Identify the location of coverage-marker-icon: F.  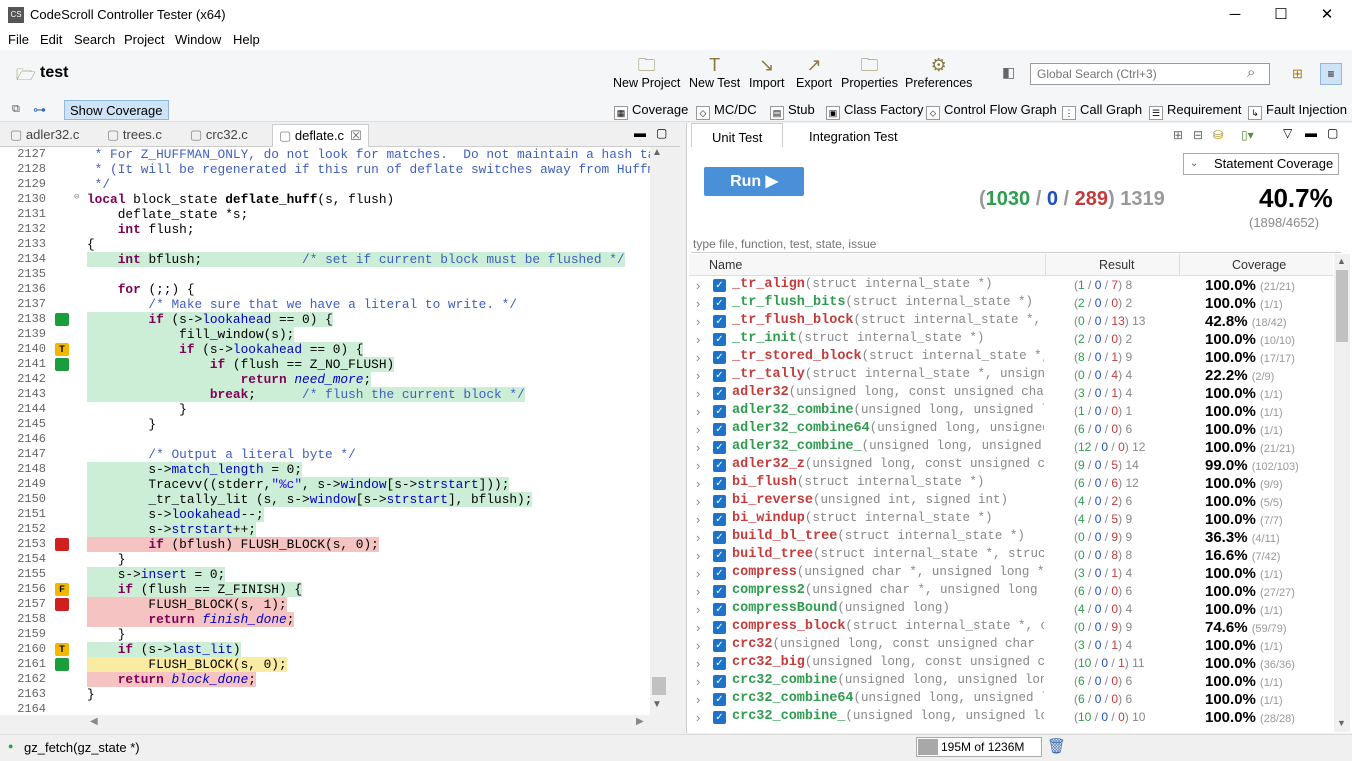
(62, 589).